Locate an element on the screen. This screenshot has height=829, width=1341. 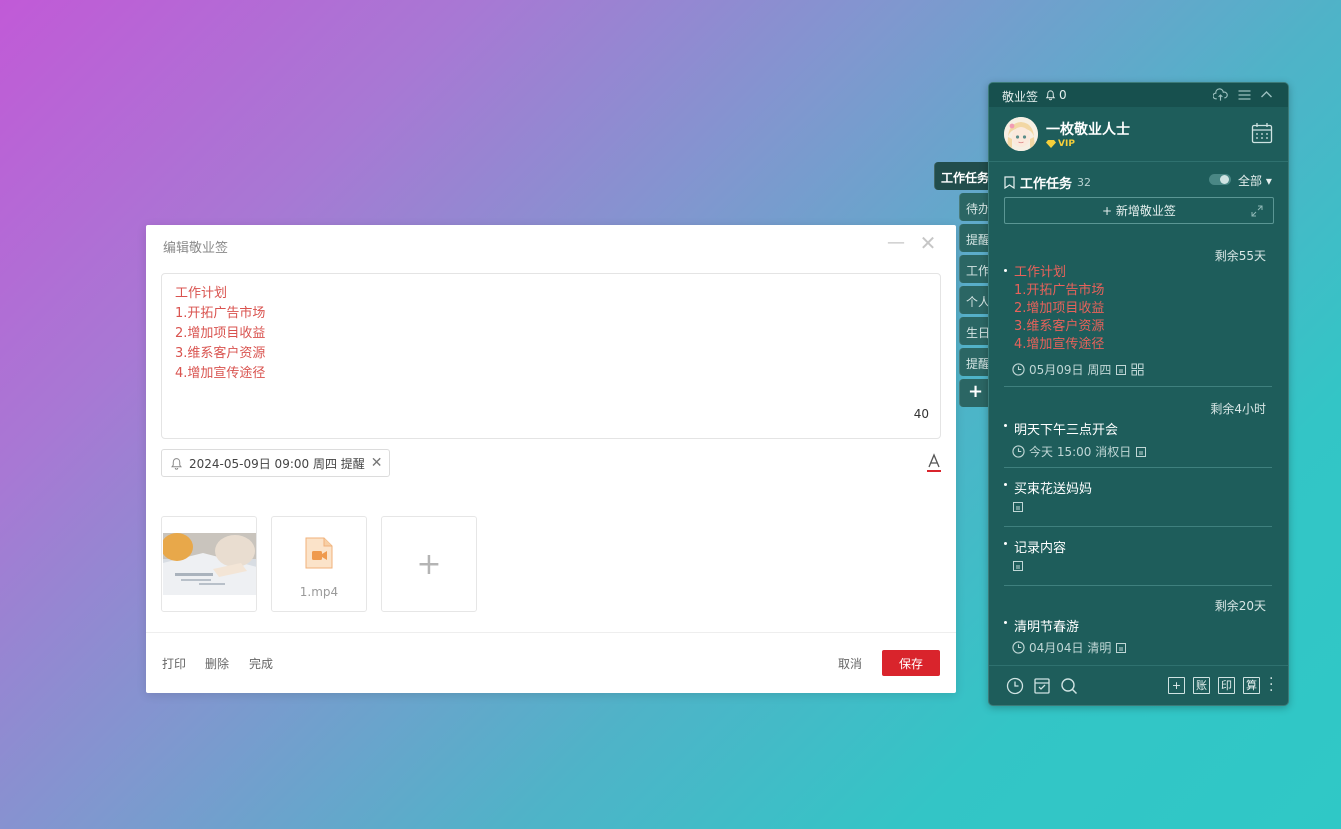
ledger-button: 账 is located at coordinates (1201, 685).